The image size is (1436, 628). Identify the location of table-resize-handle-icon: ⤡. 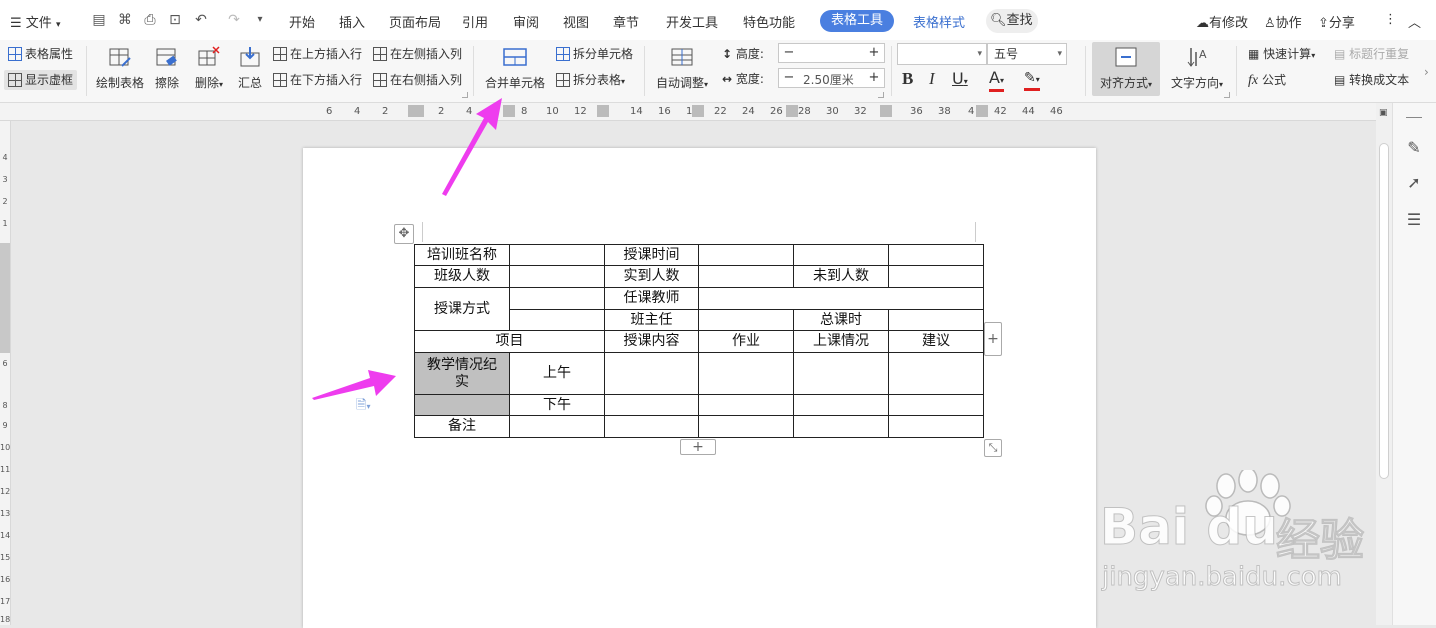
(993, 448).